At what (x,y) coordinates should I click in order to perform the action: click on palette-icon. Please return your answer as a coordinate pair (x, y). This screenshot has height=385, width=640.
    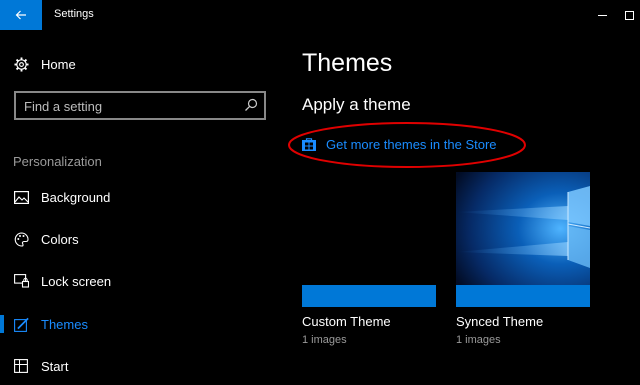
    Looking at the image, I should click on (21, 239).